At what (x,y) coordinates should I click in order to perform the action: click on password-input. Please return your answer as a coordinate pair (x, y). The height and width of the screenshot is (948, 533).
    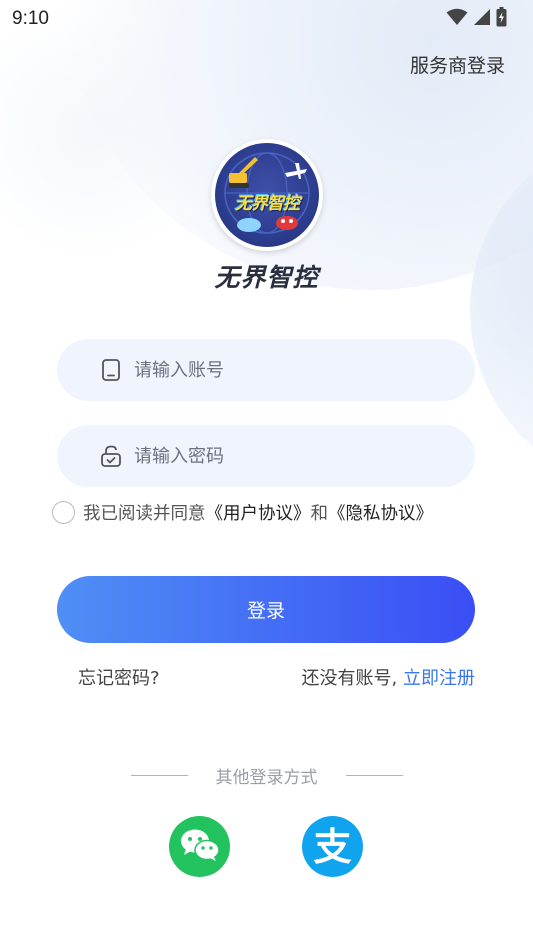
    Looking at the image, I should click on (284, 456).